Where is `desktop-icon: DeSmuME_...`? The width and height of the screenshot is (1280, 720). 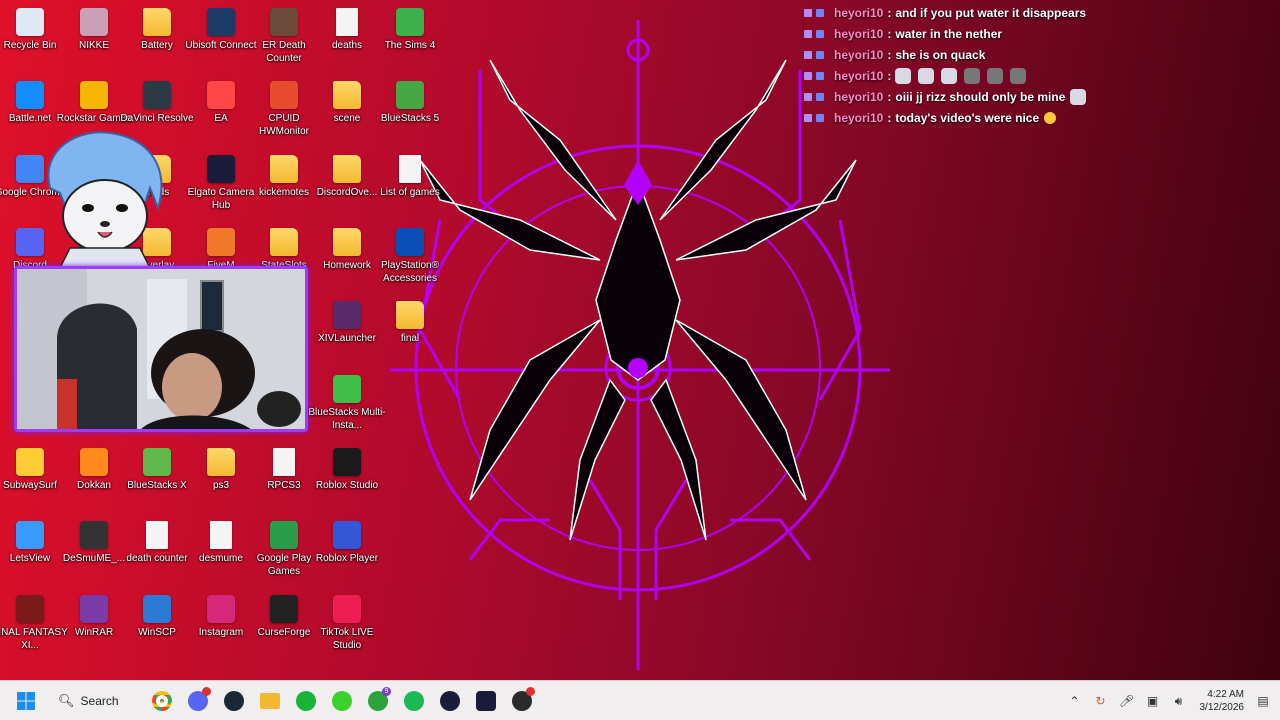 desktop-icon: DeSmuME_... is located at coordinates (94, 553).